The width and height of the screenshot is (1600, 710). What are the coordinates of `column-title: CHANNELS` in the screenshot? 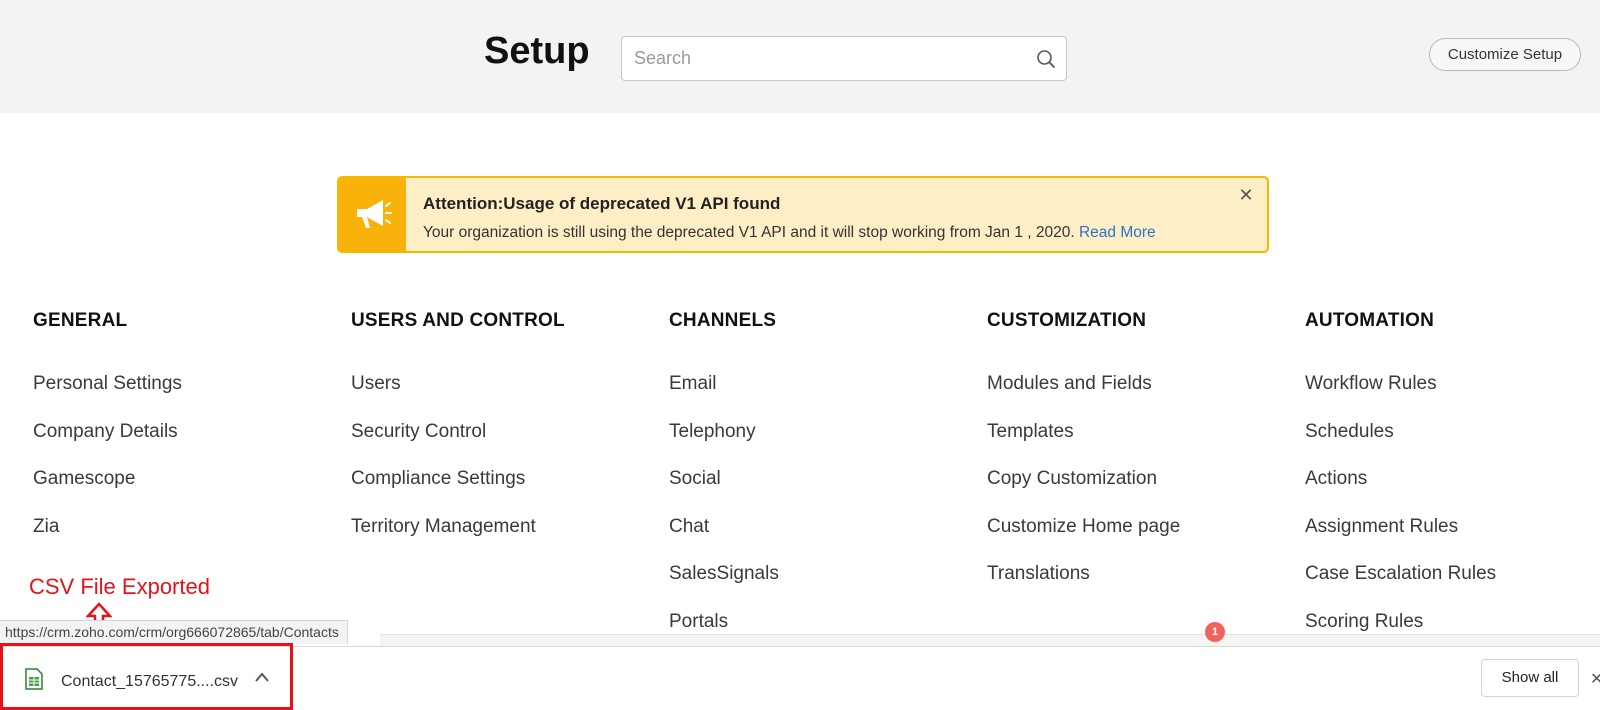 It's located at (723, 320).